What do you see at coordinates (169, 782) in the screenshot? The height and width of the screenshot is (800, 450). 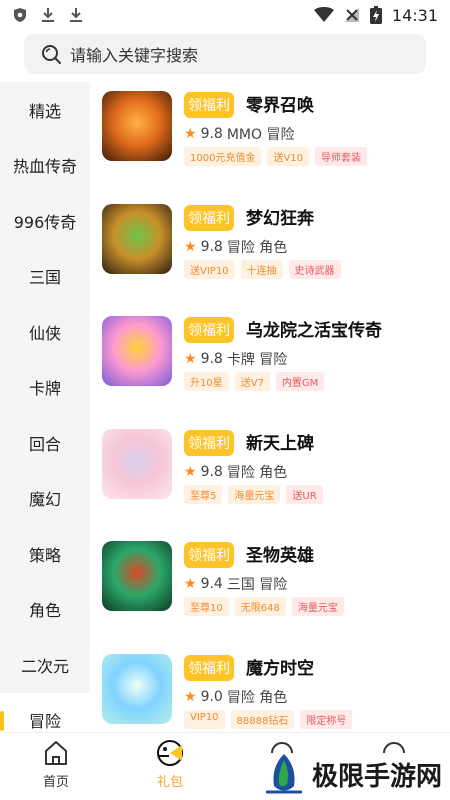 I see `tab-gift-label: 礼包` at bounding box center [169, 782].